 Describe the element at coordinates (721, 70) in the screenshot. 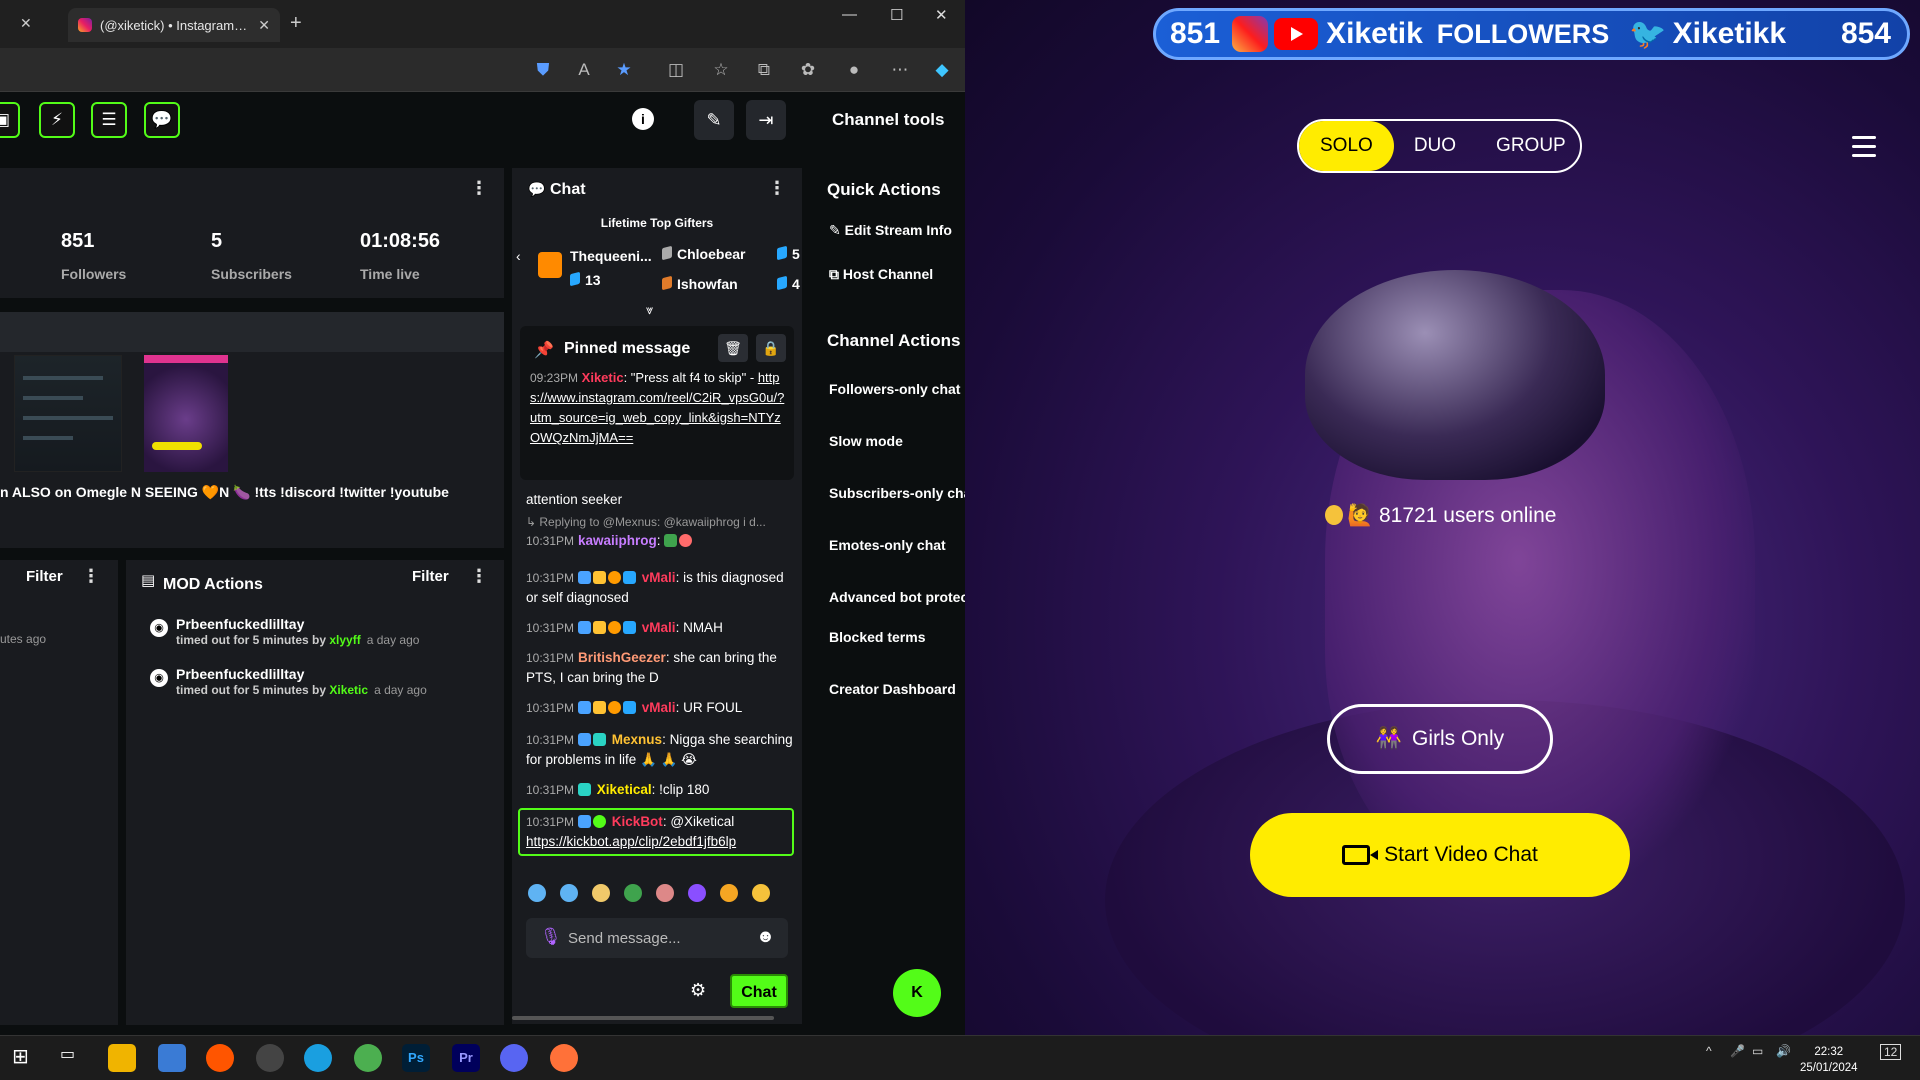

I see `favorites-icon: ☆` at that location.